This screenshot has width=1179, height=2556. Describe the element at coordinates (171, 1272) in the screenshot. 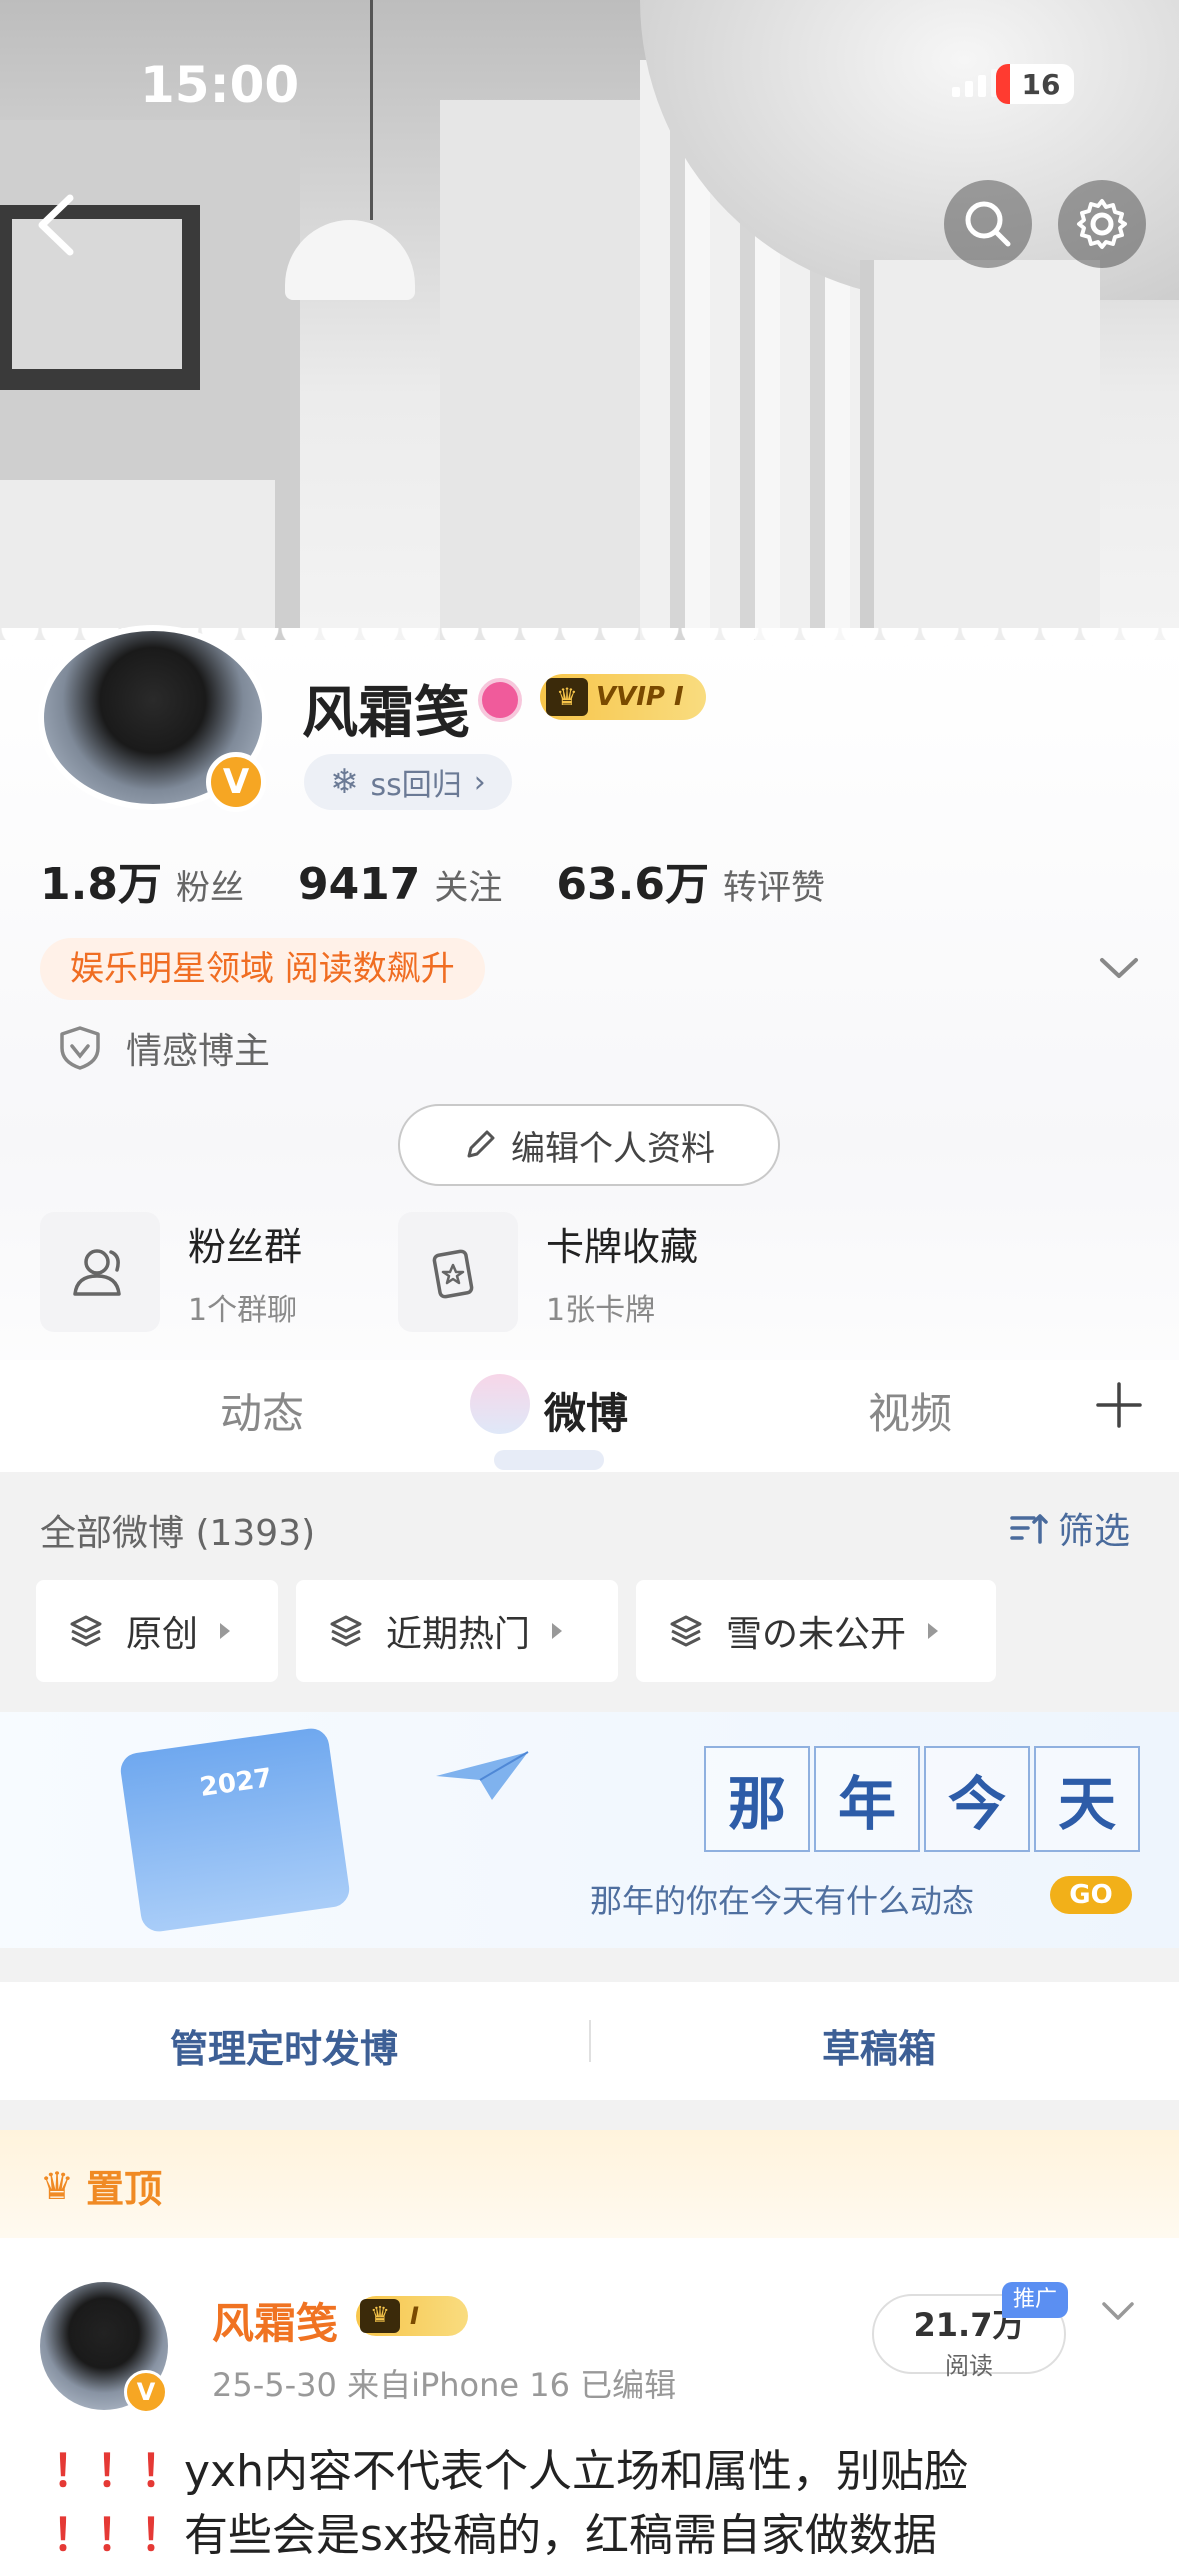

I see `fan-group-entry: 粉丝群 1个群聊` at that location.